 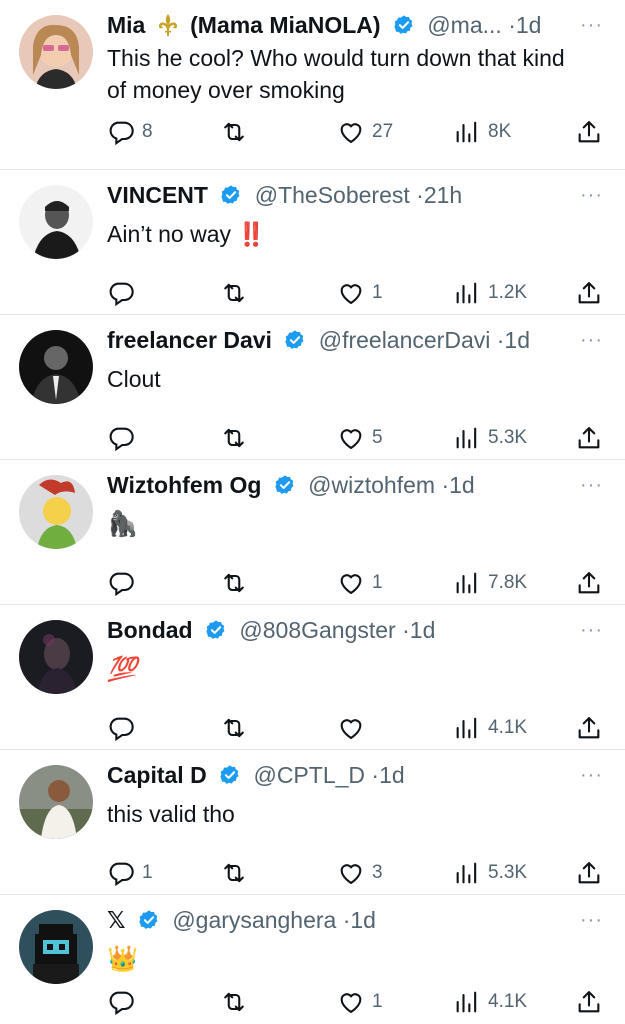 What do you see at coordinates (116, 920) in the screenshot?
I see `display-name: 𝕏` at bounding box center [116, 920].